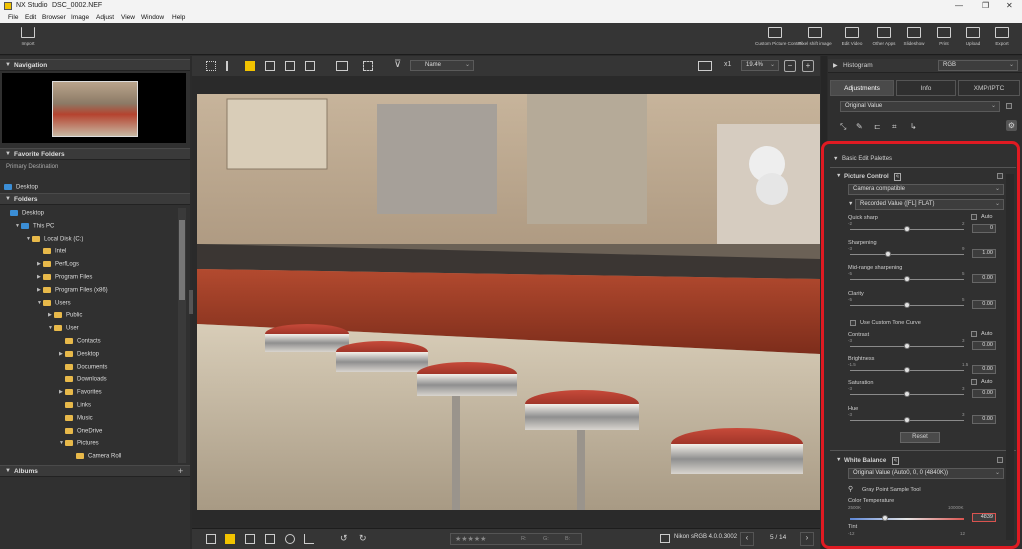 The width and height of the screenshot is (1022, 549). What do you see at coordinates (63, 331) in the screenshot?
I see `folder-tree-item: ▼ User` at bounding box center [63, 331].